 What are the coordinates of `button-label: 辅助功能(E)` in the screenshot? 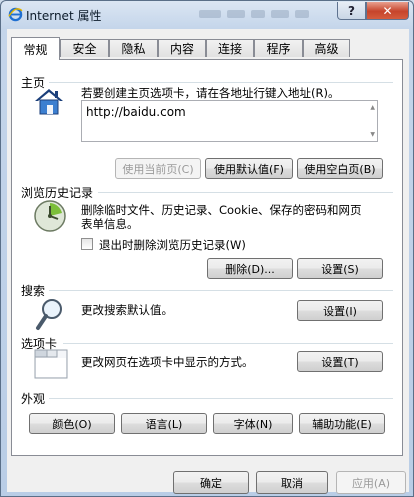 It's located at (342, 424).